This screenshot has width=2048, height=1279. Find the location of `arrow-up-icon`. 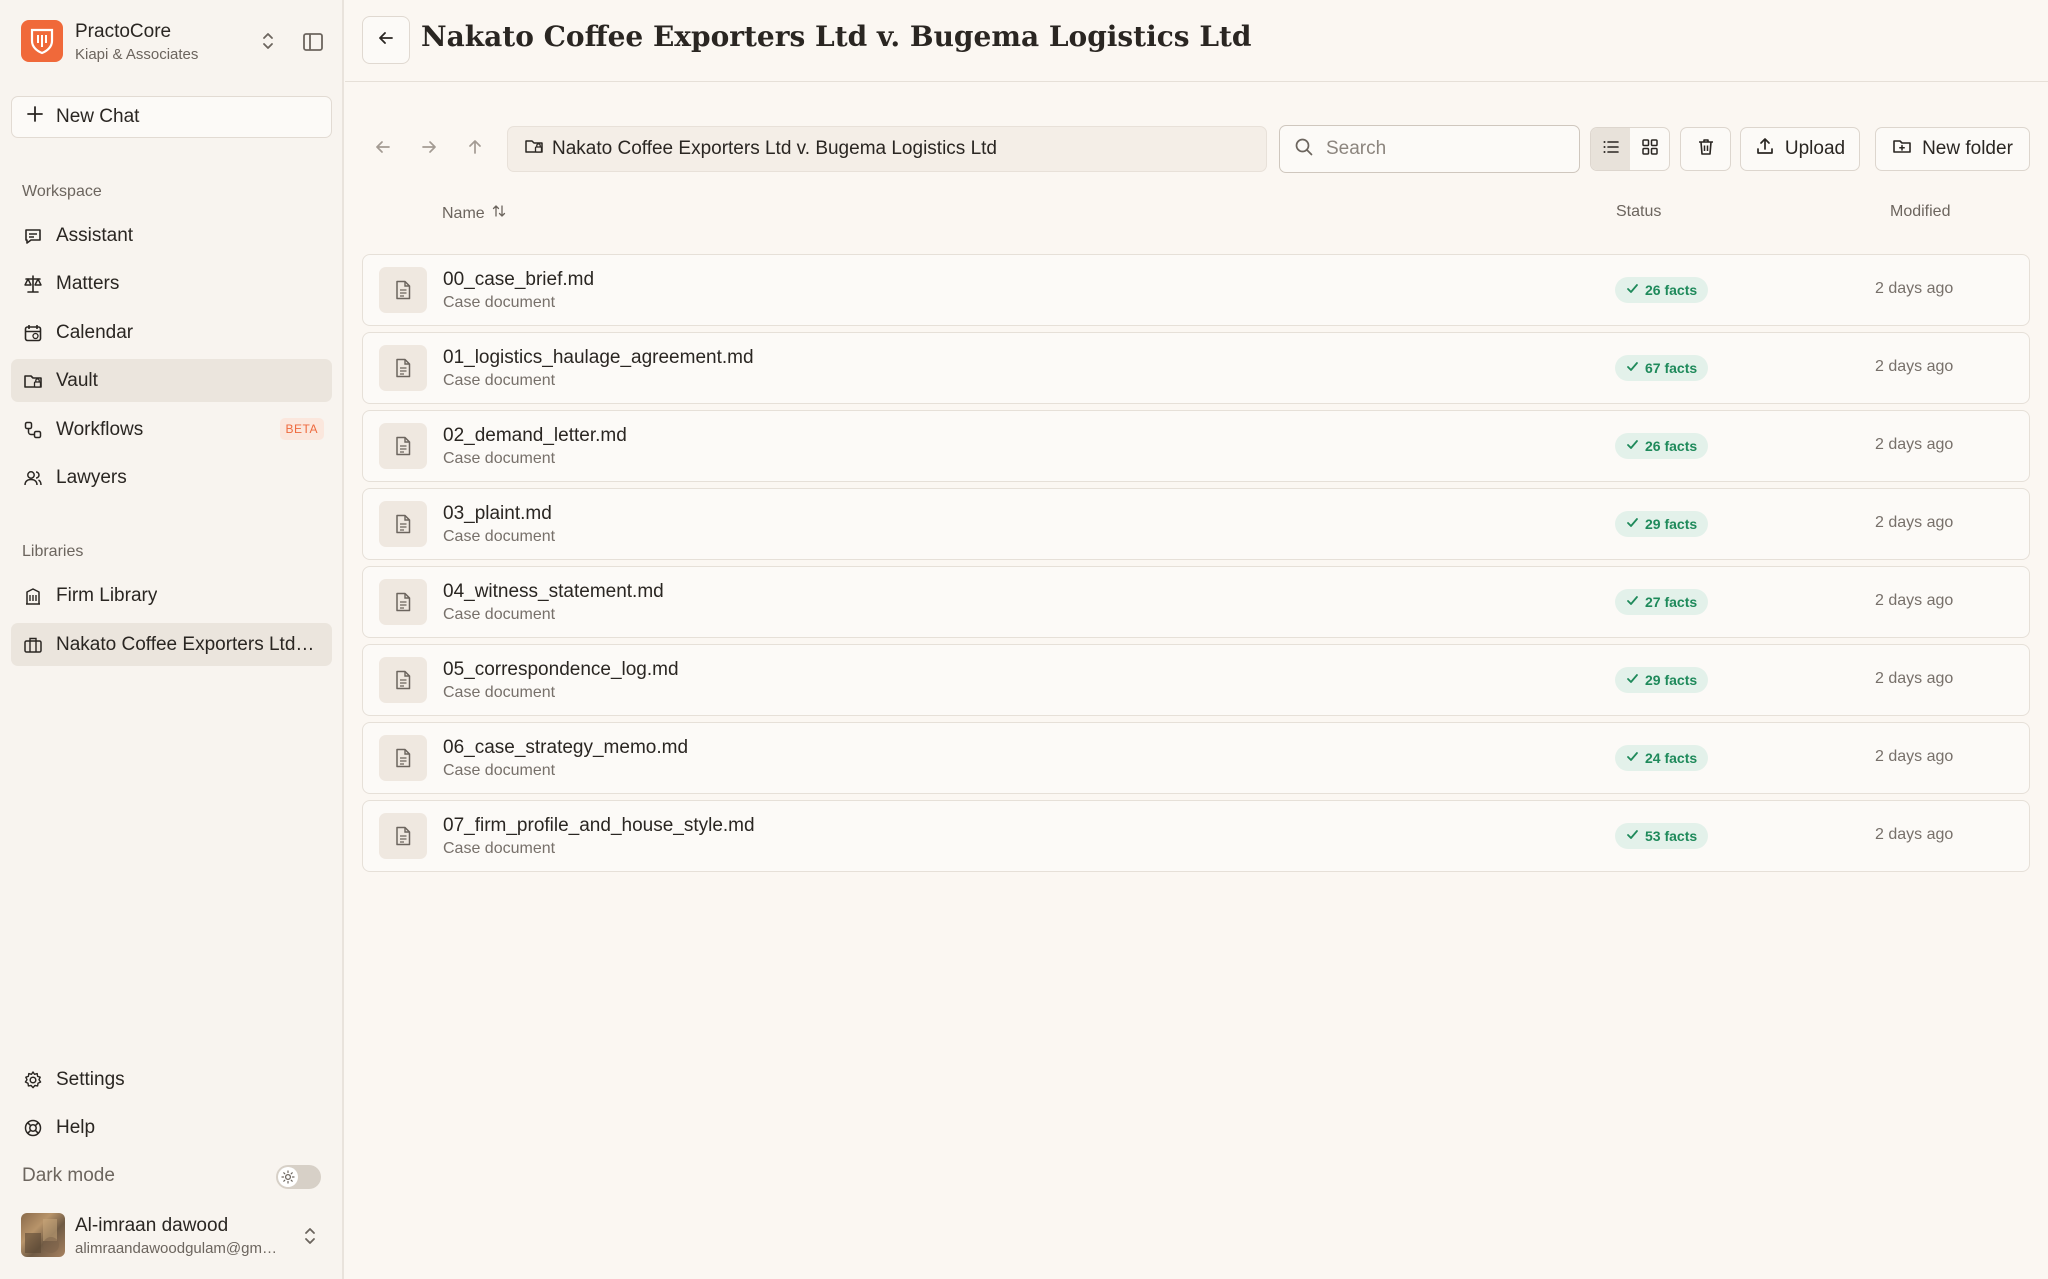

arrow-up-icon is located at coordinates (475, 149).